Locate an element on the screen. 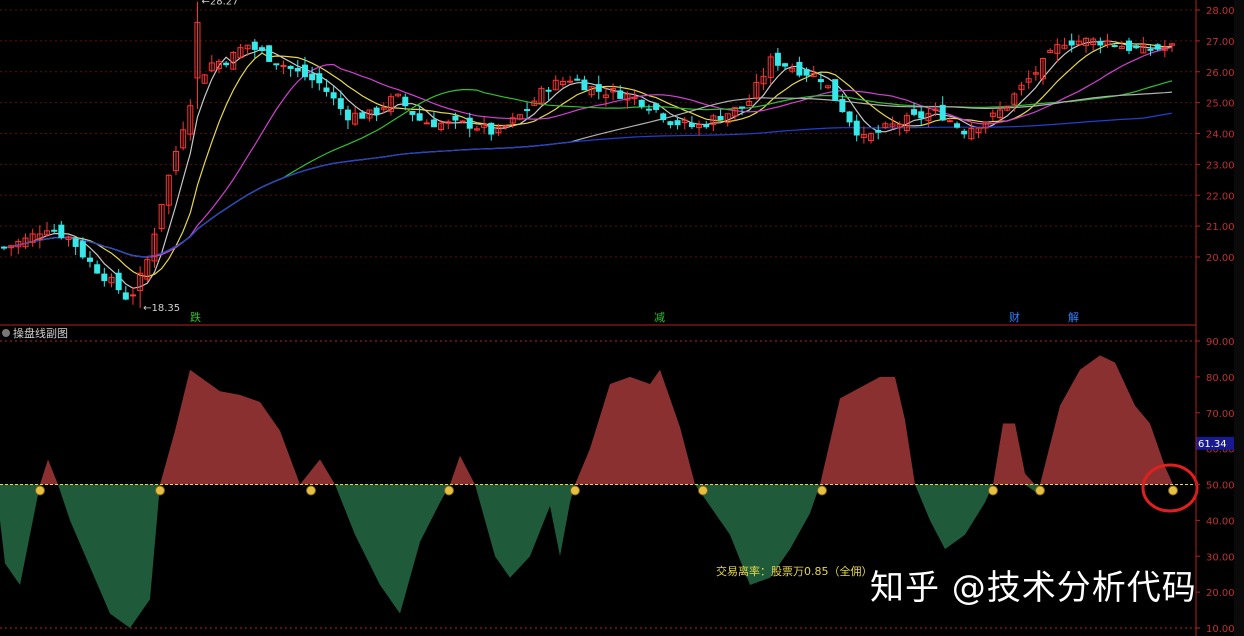 The image size is (1244, 636). sub-tick-label: 70.00 is located at coordinates (1220, 414).